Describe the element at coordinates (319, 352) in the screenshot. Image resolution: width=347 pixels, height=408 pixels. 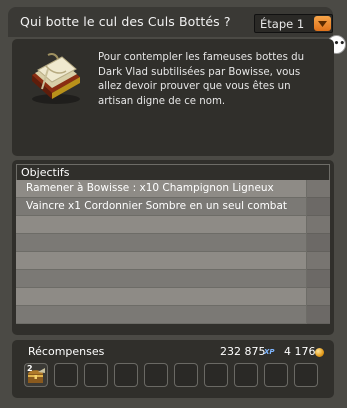
I see `kama-coin-icon` at that location.